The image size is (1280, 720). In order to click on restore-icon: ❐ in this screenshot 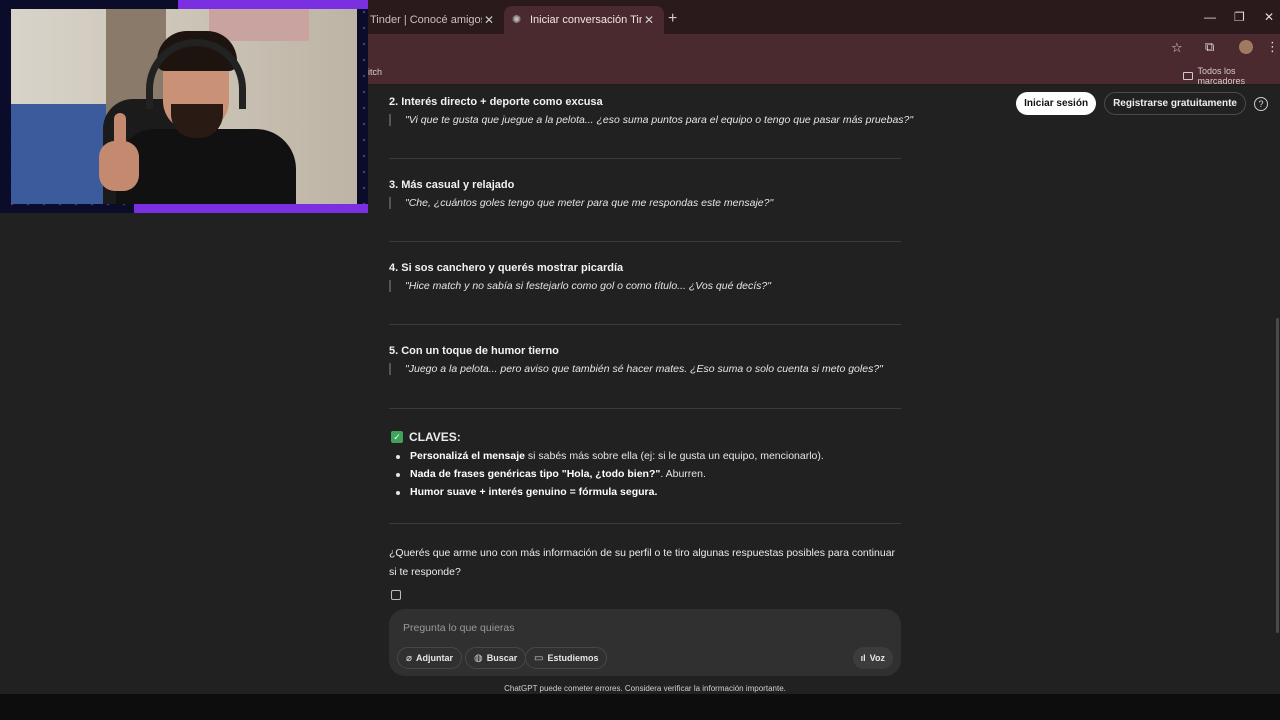, I will do `click(1239, 17)`.